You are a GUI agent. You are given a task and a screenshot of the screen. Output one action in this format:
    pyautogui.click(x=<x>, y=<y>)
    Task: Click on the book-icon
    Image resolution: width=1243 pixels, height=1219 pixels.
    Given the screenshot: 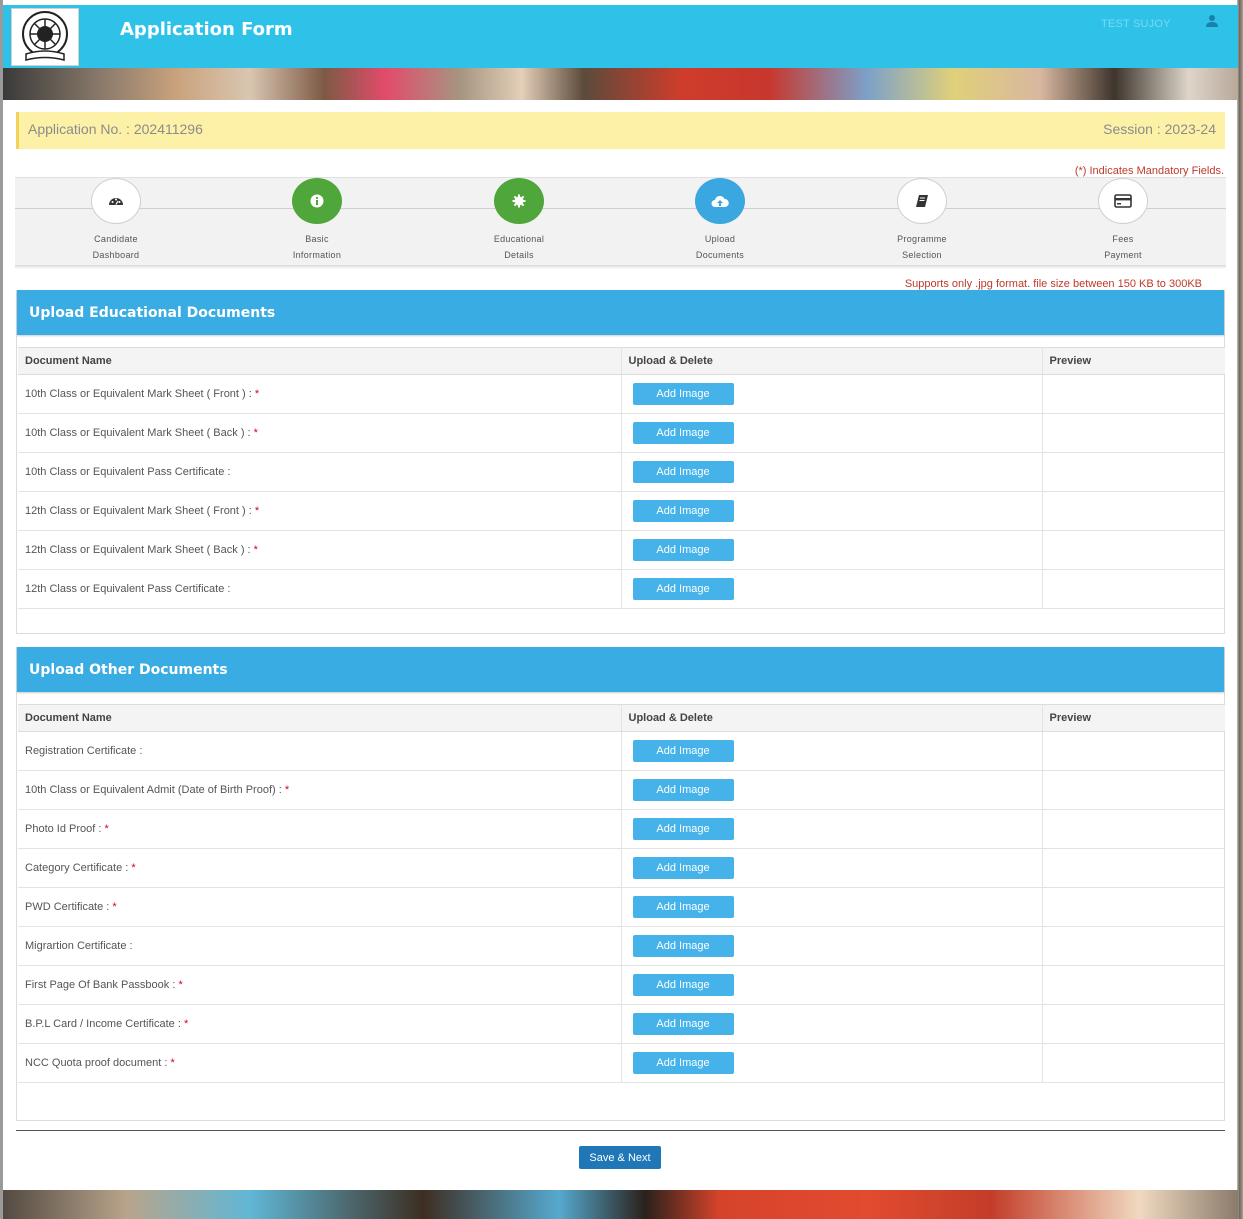 What is the action you would take?
    pyautogui.click(x=922, y=201)
    